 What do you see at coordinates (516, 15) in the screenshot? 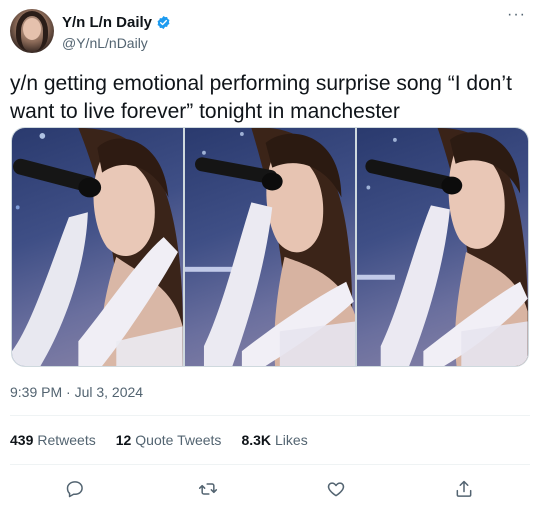
I see `more-options-icon: ···` at bounding box center [516, 15].